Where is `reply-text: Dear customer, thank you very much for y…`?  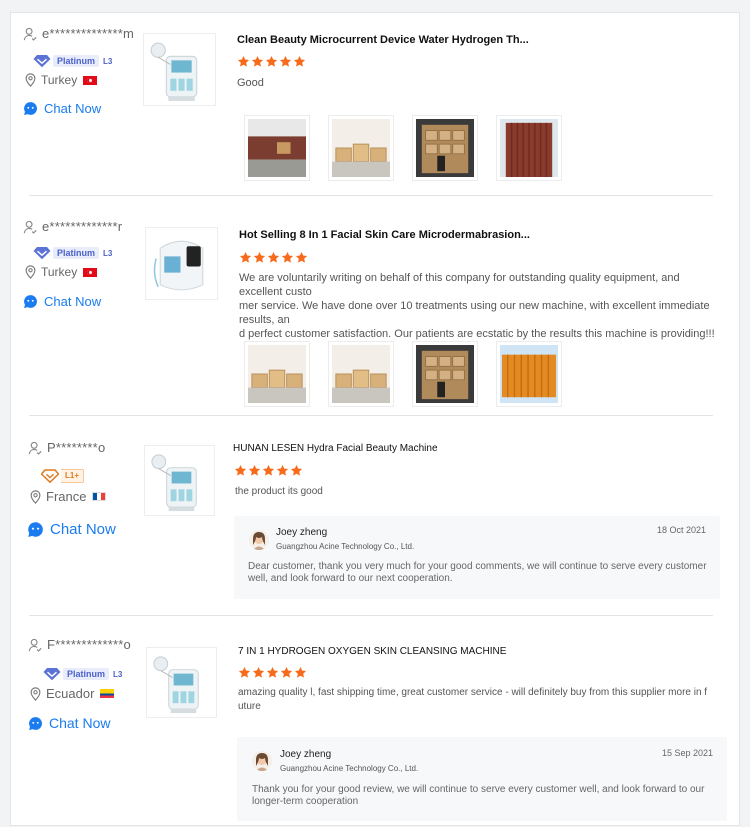
reply-text: Dear customer, thank you very much for y… is located at coordinates (477, 572).